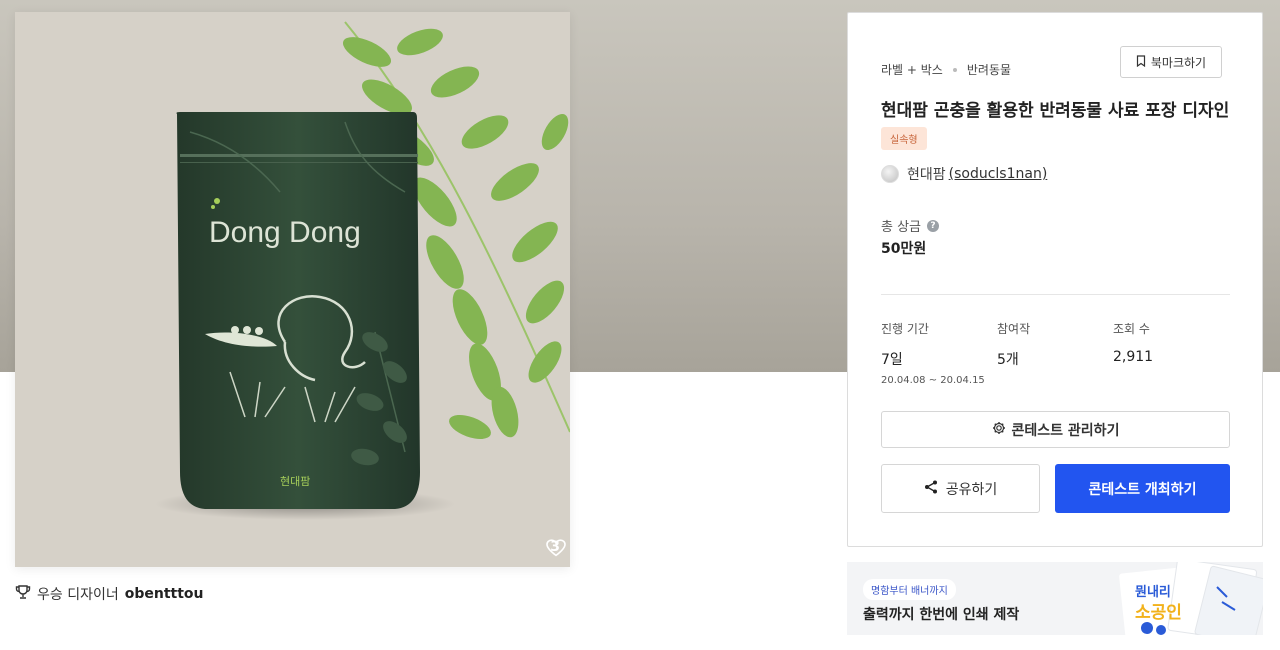  What do you see at coordinates (909, 589) in the screenshot?
I see `banner-tag: 명함부터 배너까지` at bounding box center [909, 589].